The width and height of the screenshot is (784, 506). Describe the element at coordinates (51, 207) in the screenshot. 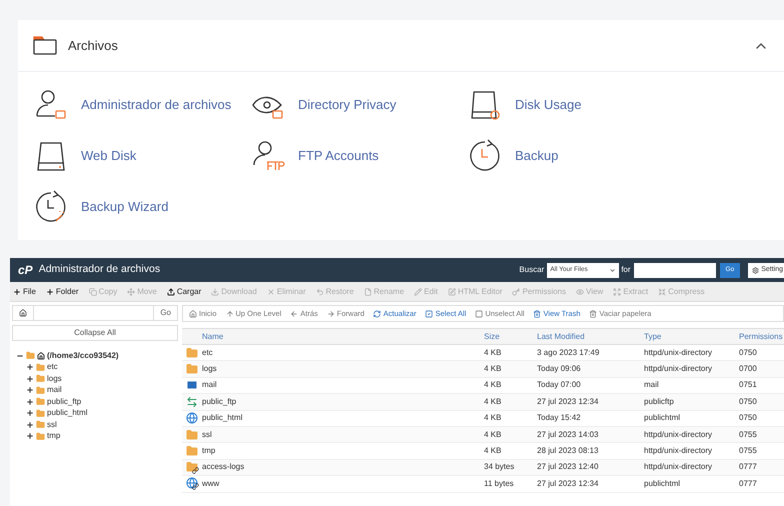

I see `clock-wand-icon` at that location.